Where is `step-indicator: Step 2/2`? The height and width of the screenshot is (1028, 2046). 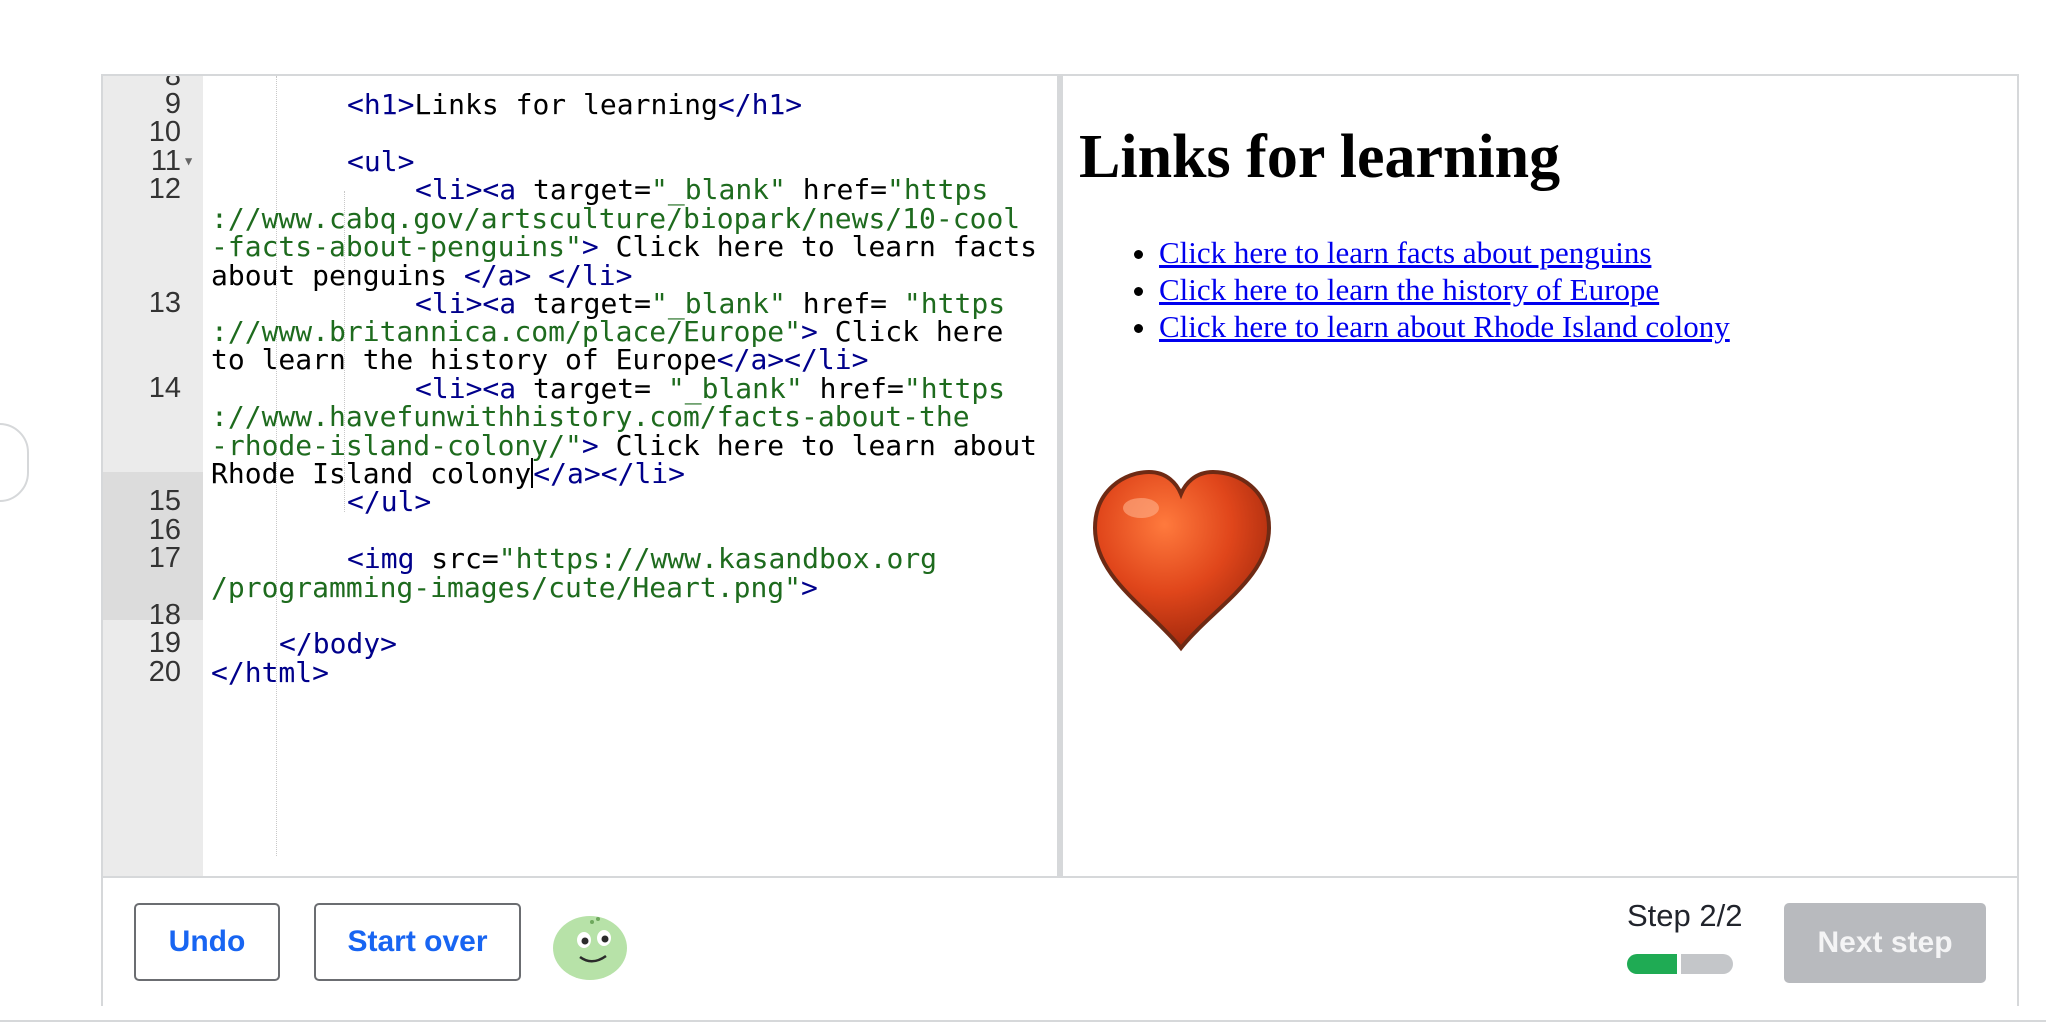
step-indicator: Step 2/2 is located at coordinates (1685, 915).